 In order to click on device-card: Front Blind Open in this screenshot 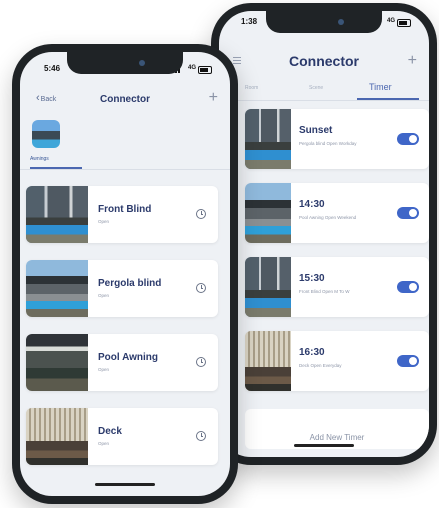, I will do `click(122, 214)`.